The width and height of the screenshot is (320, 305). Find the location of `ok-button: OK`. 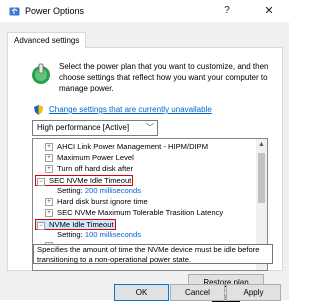

ok-button: OK is located at coordinates (141, 292).